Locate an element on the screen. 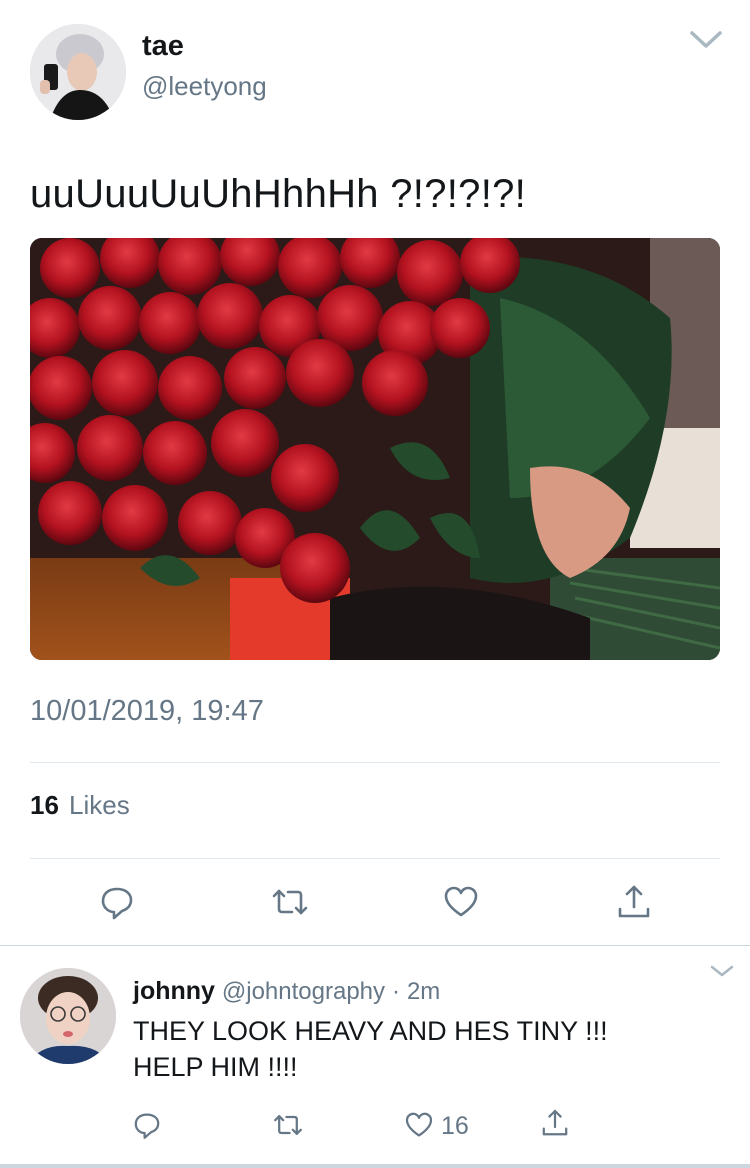 This screenshot has width=750, height=1168. reply-text-line: HELP HIM !!!! is located at coordinates (215, 1067).